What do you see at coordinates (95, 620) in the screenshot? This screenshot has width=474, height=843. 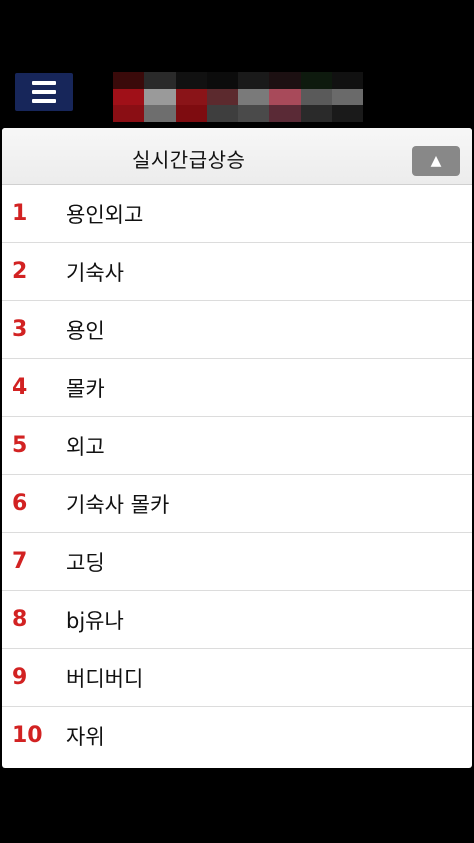 I see `rank-keyword: bj유나` at bounding box center [95, 620].